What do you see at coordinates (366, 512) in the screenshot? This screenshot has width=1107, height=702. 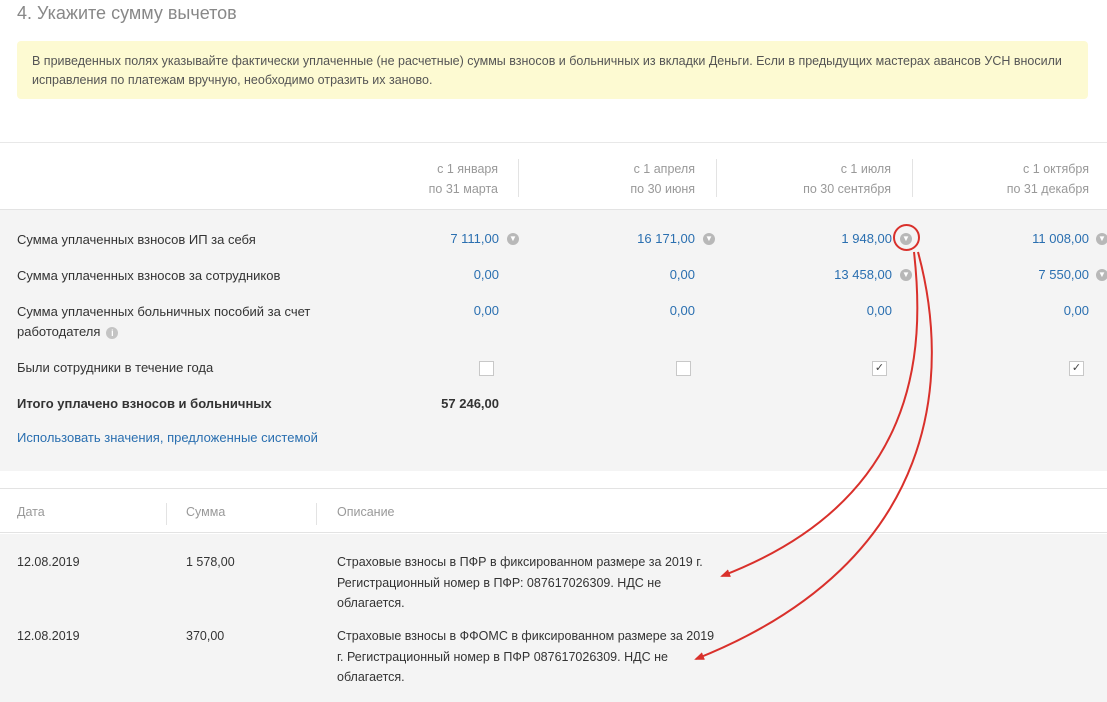 I see `col-desc-header: Описание` at bounding box center [366, 512].